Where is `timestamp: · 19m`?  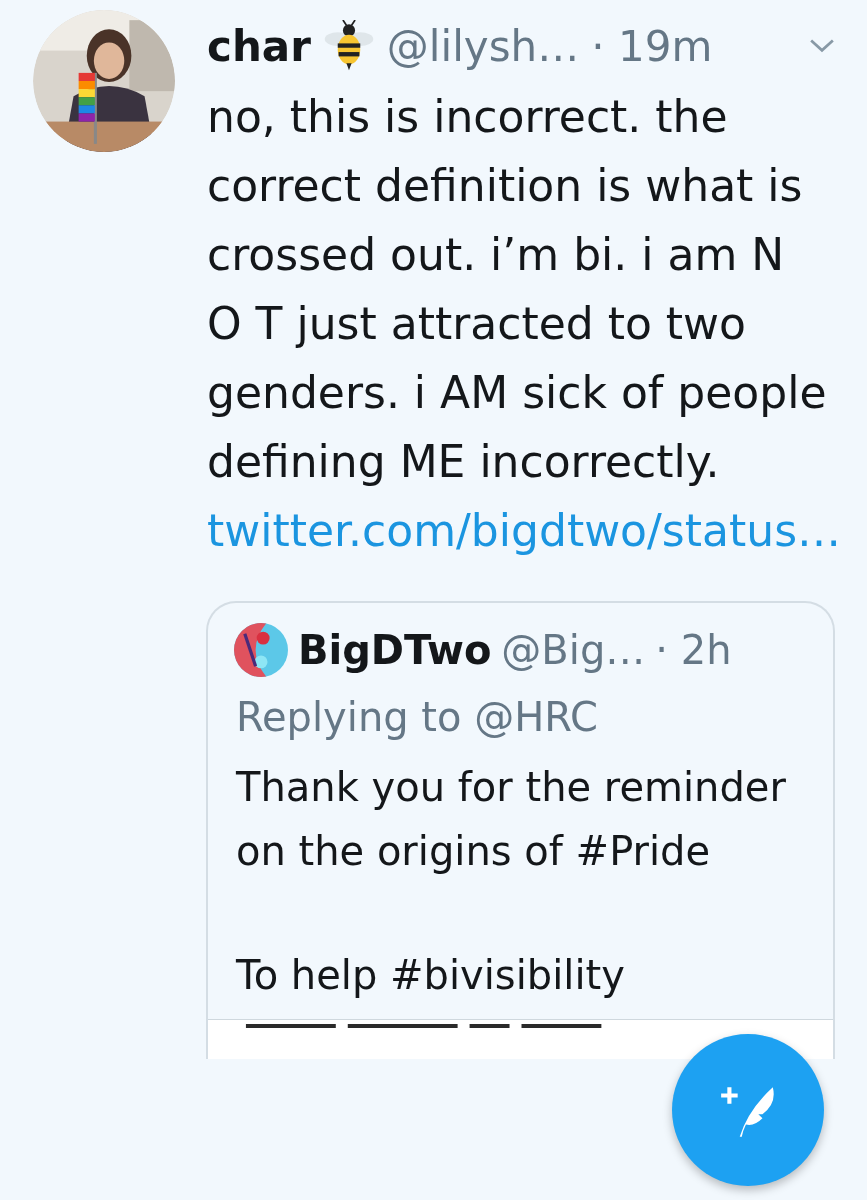 timestamp: · 19m is located at coordinates (652, 46).